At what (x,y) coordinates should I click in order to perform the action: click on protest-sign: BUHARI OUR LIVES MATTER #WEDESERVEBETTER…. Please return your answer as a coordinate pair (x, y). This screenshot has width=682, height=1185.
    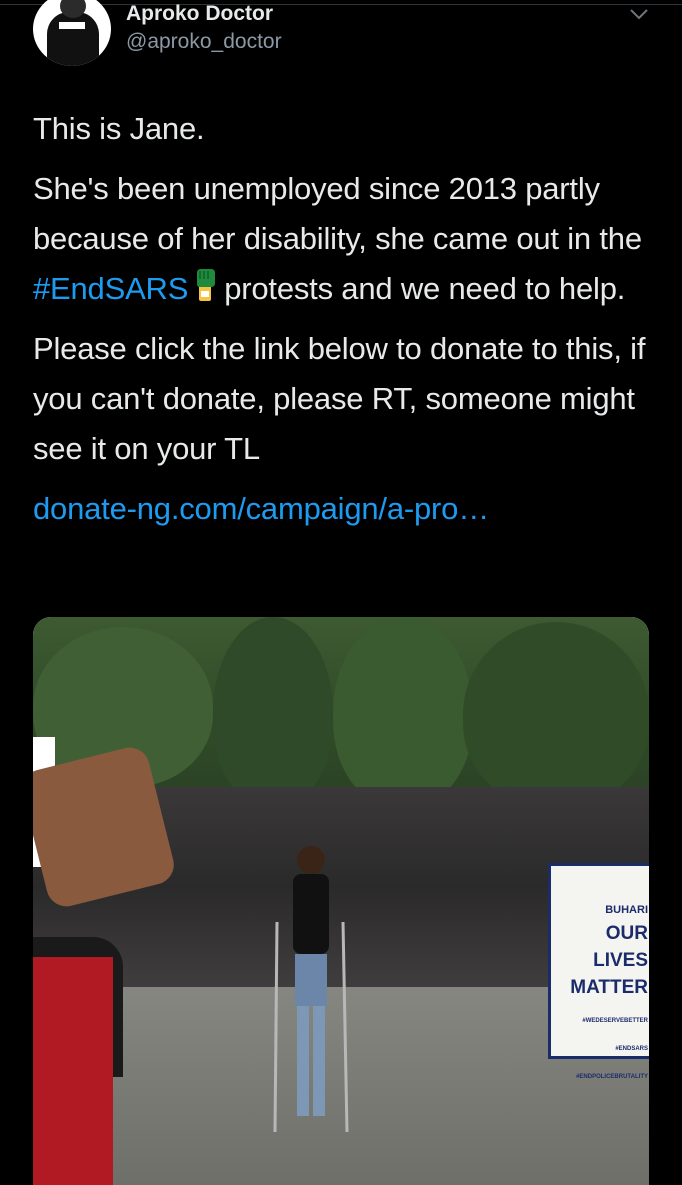
    Looking at the image, I should click on (598, 971).